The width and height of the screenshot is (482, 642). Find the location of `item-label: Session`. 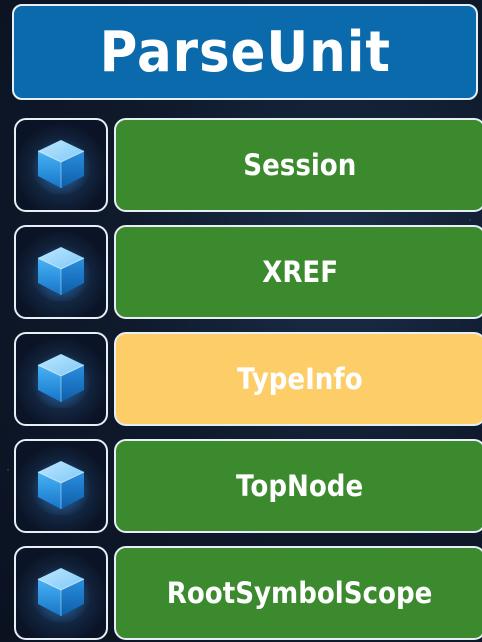

item-label: Session is located at coordinates (300, 165).